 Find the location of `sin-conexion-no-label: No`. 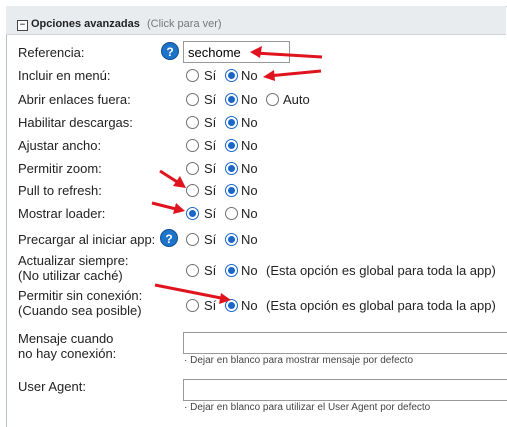

sin-conexion-no-label: No is located at coordinates (249, 305).